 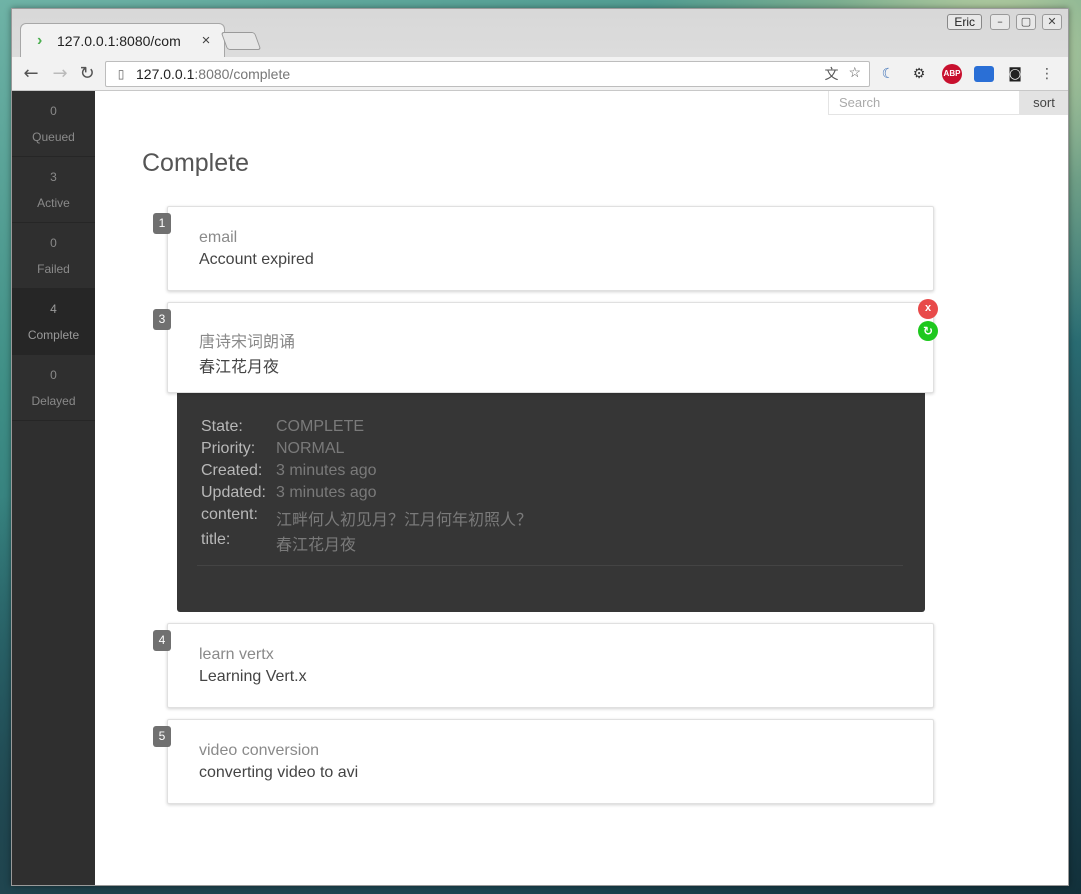 What do you see at coordinates (119, 40) in the screenshot?
I see `tab-title: 127.0.0.1:8080/com` at bounding box center [119, 40].